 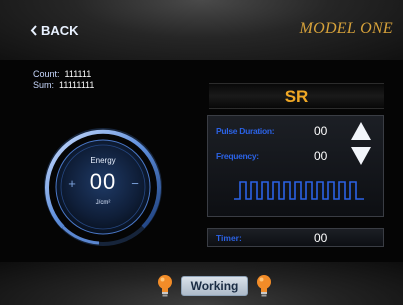 I want to click on frequency-value: 00, so click(x=321, y=156).